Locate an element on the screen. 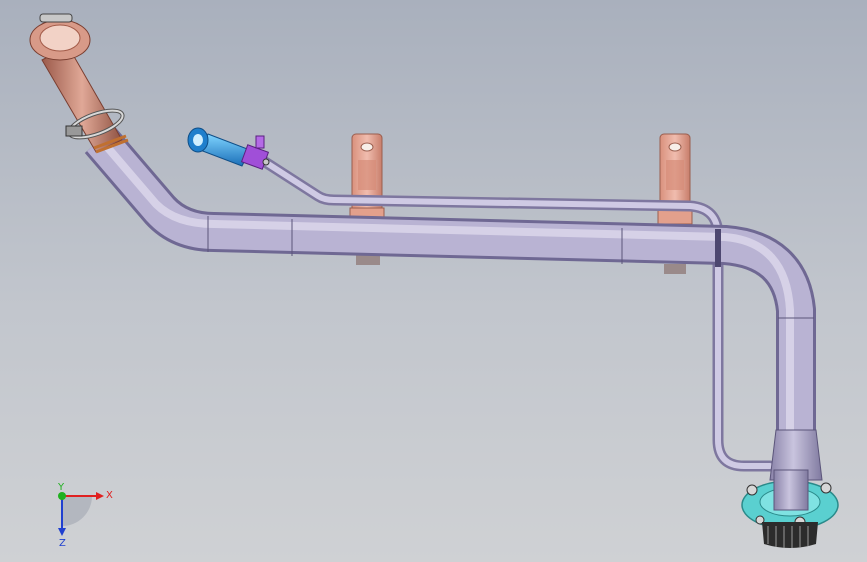 This screenshot has height=562, width=867. coordinate-triad-icon: X Y Z is located at coordinates (85, 515).